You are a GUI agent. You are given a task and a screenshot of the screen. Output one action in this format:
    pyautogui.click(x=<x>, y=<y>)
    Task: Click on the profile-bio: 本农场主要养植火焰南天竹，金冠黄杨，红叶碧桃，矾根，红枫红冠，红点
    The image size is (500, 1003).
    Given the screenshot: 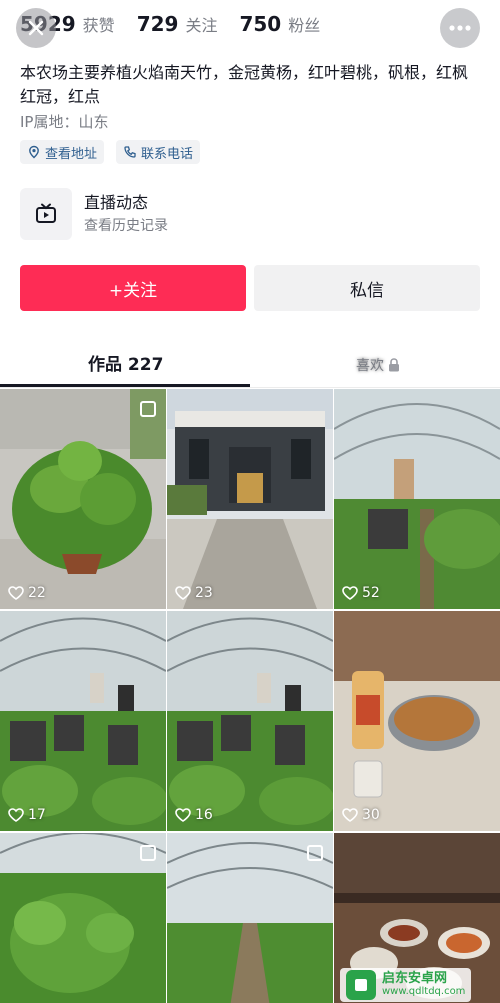 What is the action you would take?
    pyautogui.click(x=244, y=84)
    